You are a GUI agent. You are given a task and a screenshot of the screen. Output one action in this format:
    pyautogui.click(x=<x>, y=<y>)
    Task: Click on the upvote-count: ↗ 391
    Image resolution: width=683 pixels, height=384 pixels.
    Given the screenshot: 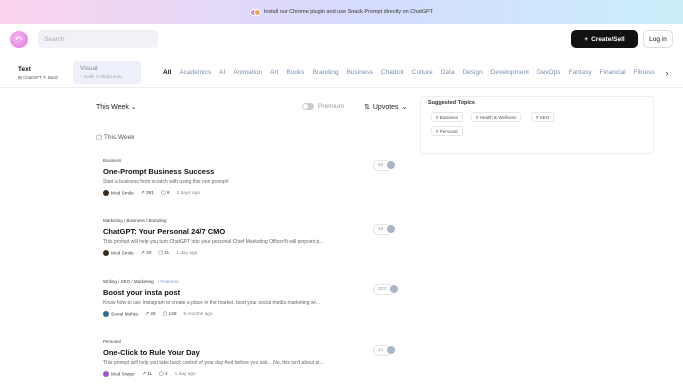 What is the action you would take?
    pyautogui.click(x=147, y=193)
    